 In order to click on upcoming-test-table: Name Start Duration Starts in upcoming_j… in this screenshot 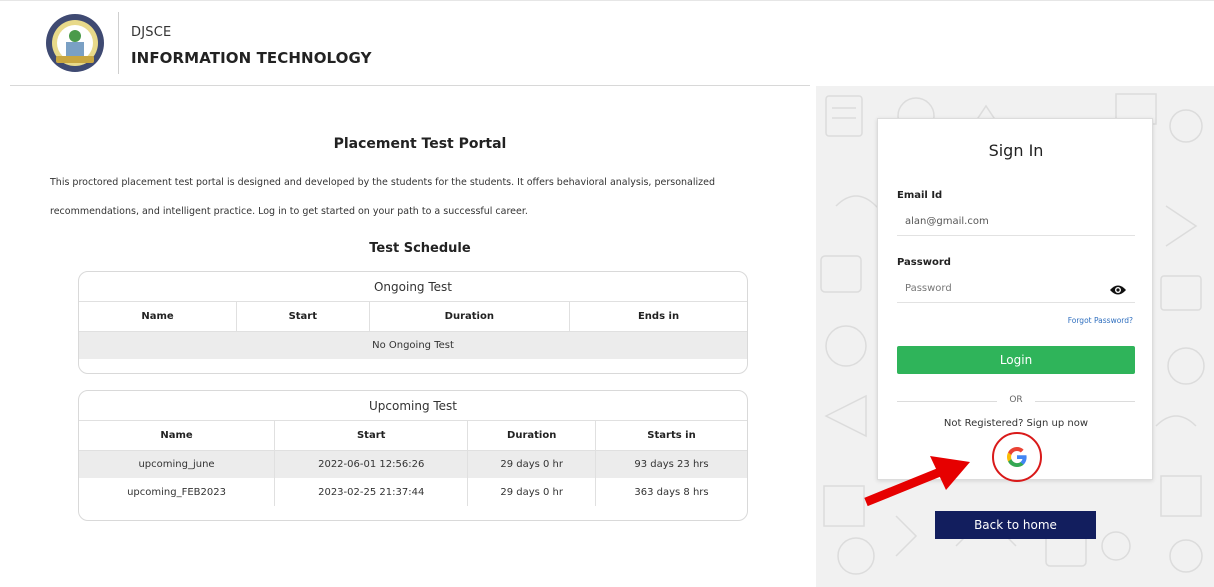, I will do `click(413, 463)`.